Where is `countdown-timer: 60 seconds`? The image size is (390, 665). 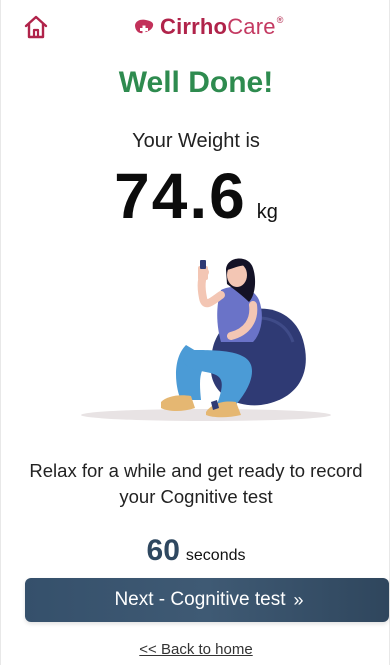 countdown-timer: 60 seconds is located at coordinates (195, 551).